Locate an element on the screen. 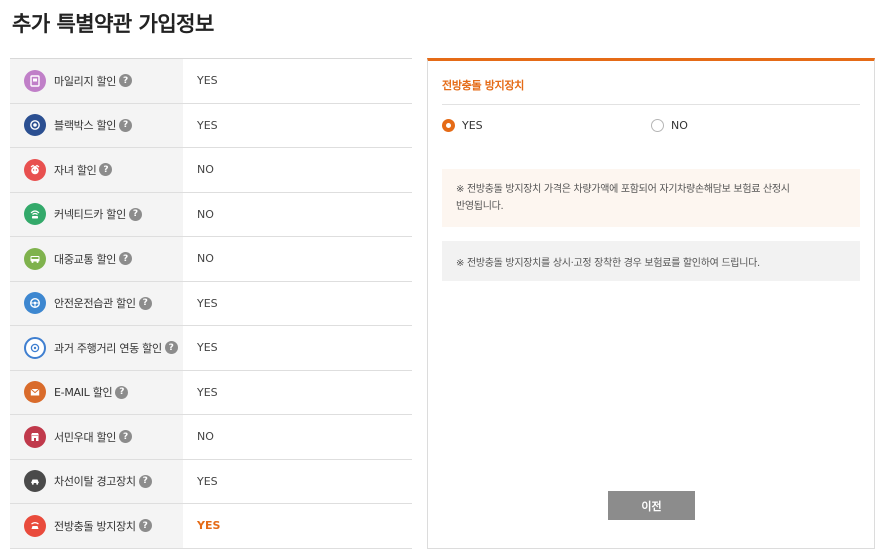 The image size is (878, 551). option-label-cell: 자녀 할인 ? is located at coordinates (96, 170).